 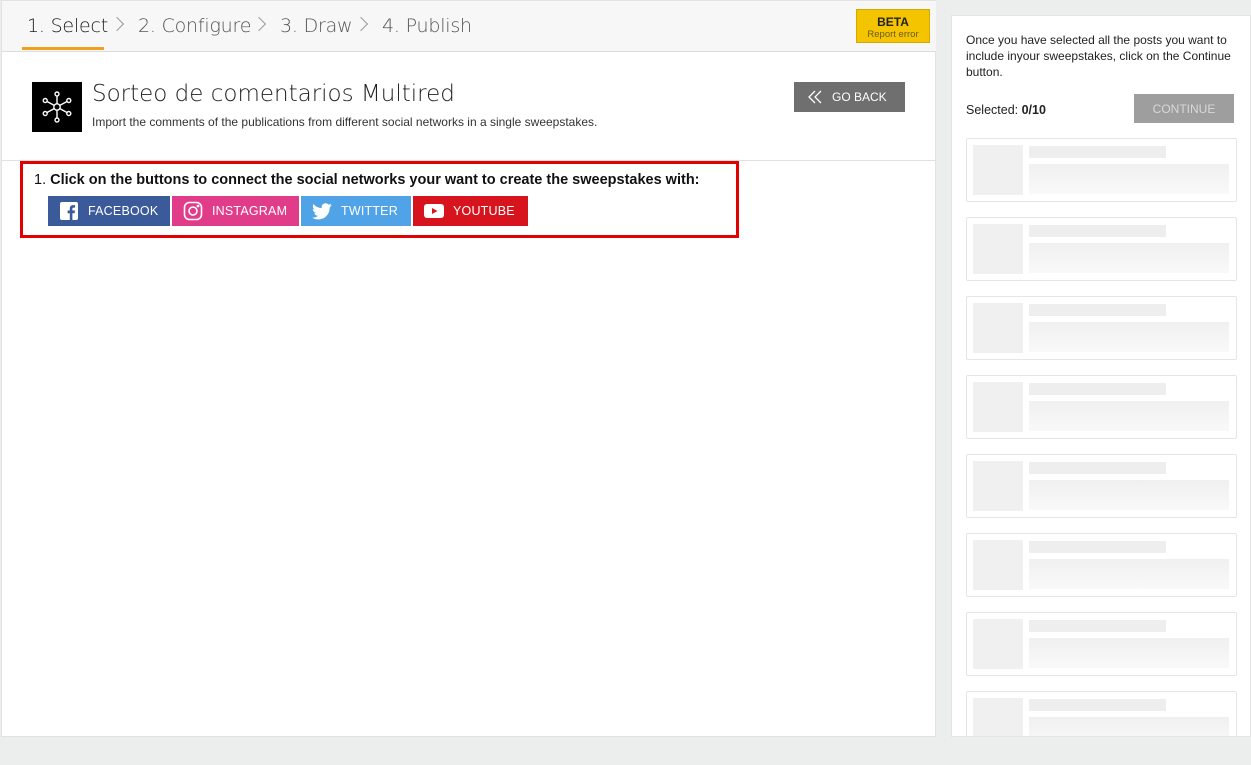 What do you see at coordinates (1184, 108) in the screenshot?
I see `continue-button: CONTINUE` at bounding box center [1184, 108].